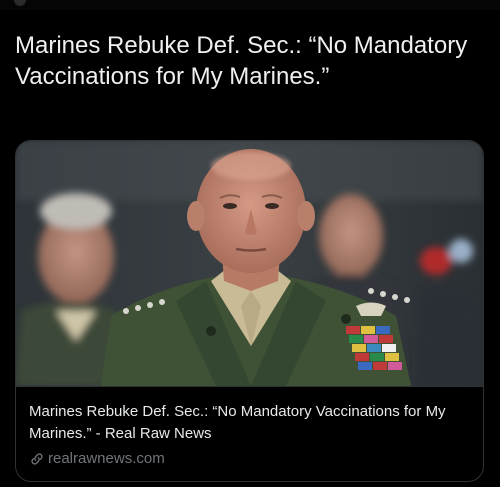 Image resolution: width=500 pixels, height=487 pixels. Describe the element at coordinates (37, 459) in the screenshot. I see `link-icon` at that location.